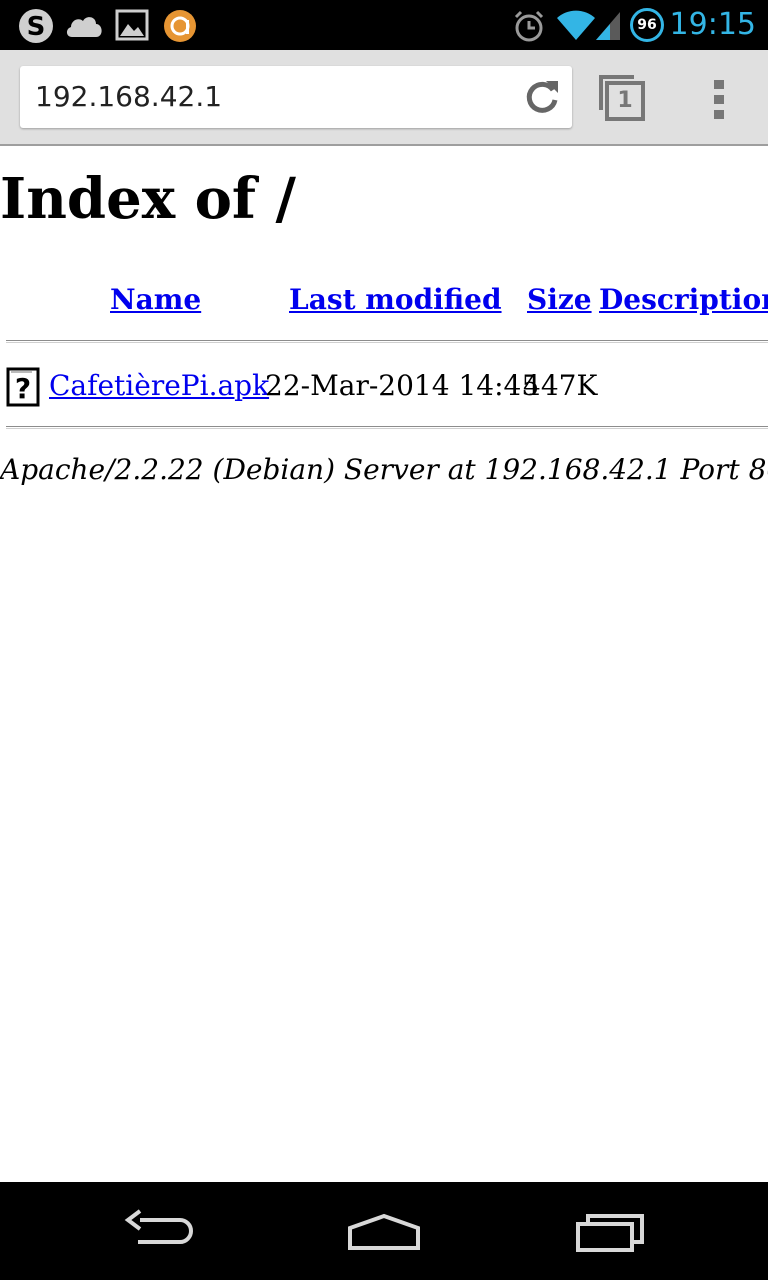  What do you see at coordinates (387, 427) in the screenshot?
I see `footer-divider` at bounding box center [387, 427].